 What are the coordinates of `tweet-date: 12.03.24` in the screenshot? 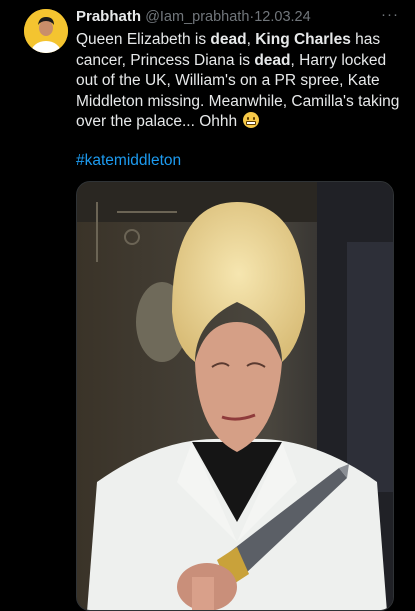 It's located at (282, 17).